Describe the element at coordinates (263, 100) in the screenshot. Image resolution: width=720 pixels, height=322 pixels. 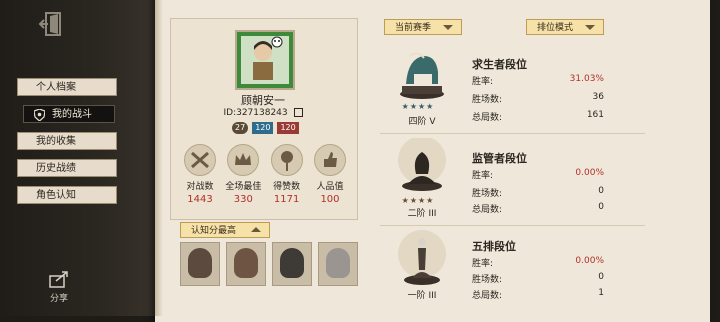
I see `player-name: 顾朝安一` at that location.